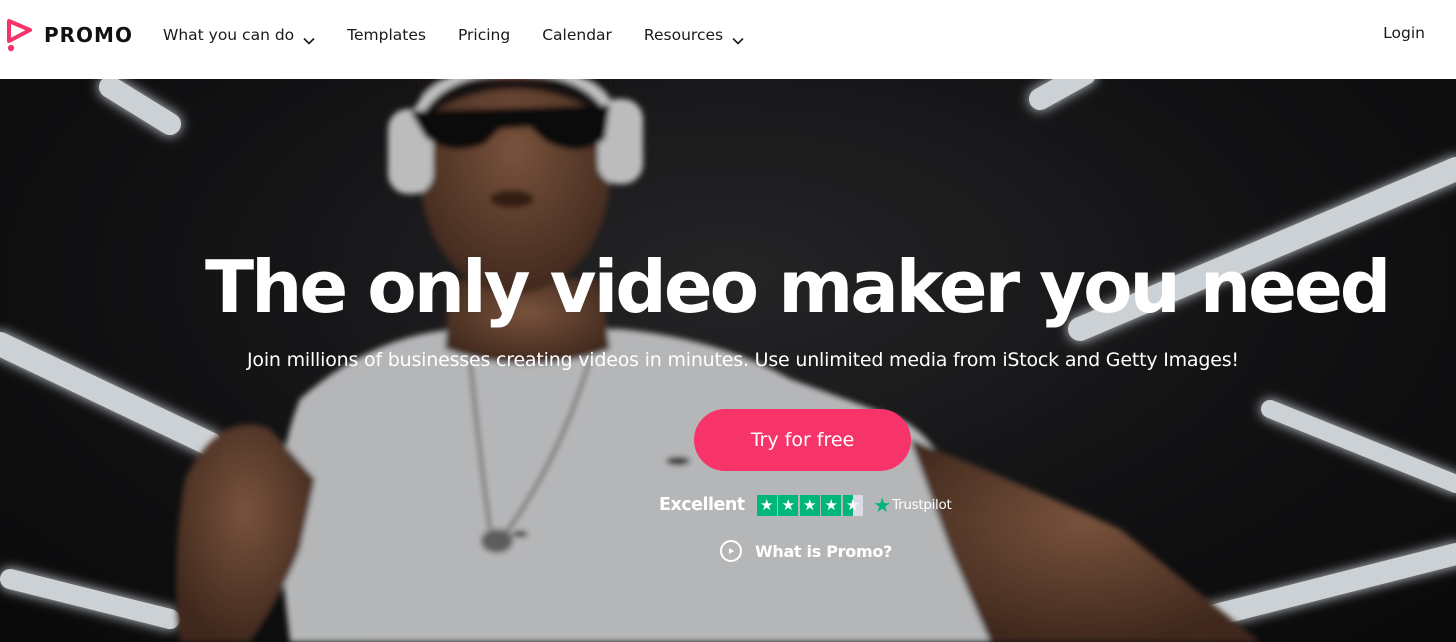  I want to click on nav-item-label: Templates, so click(386, 35).